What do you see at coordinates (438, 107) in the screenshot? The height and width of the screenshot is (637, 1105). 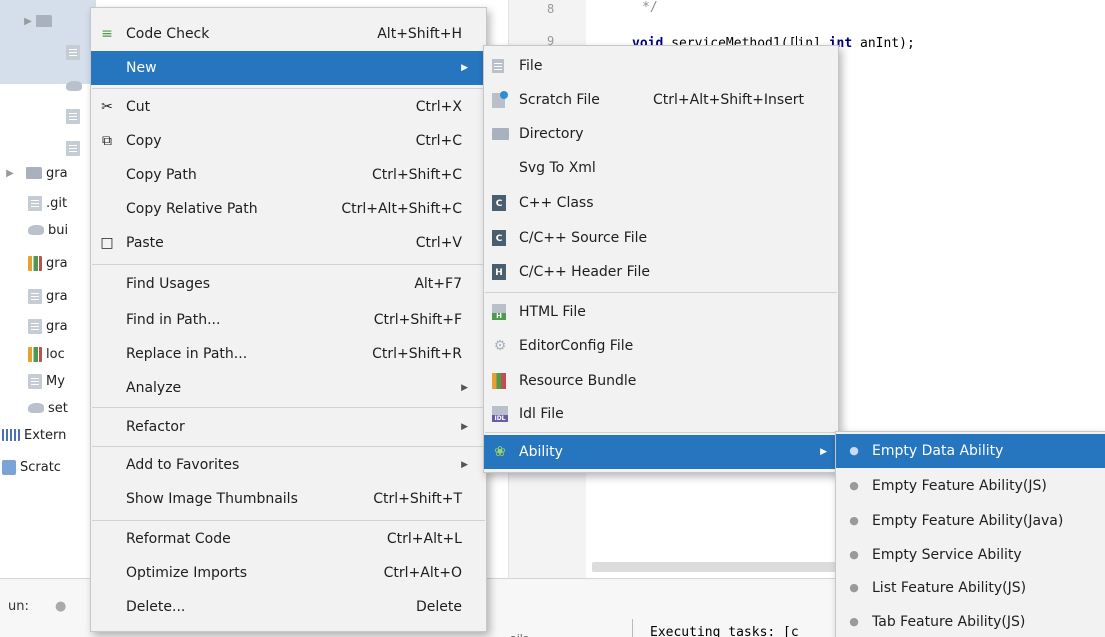 I see `menu-item-shortcut: Ctrl+X` at bounding box center [438, 107].